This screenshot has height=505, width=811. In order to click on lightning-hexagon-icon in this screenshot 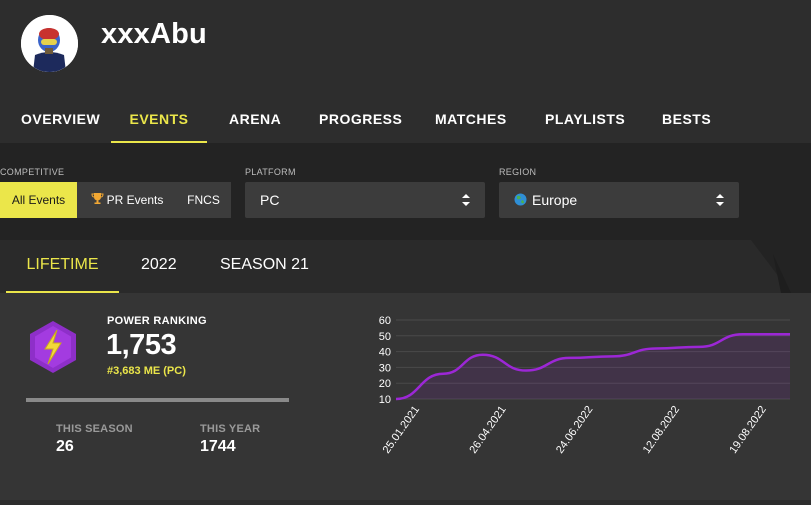, I will do `click(53, 349)`.